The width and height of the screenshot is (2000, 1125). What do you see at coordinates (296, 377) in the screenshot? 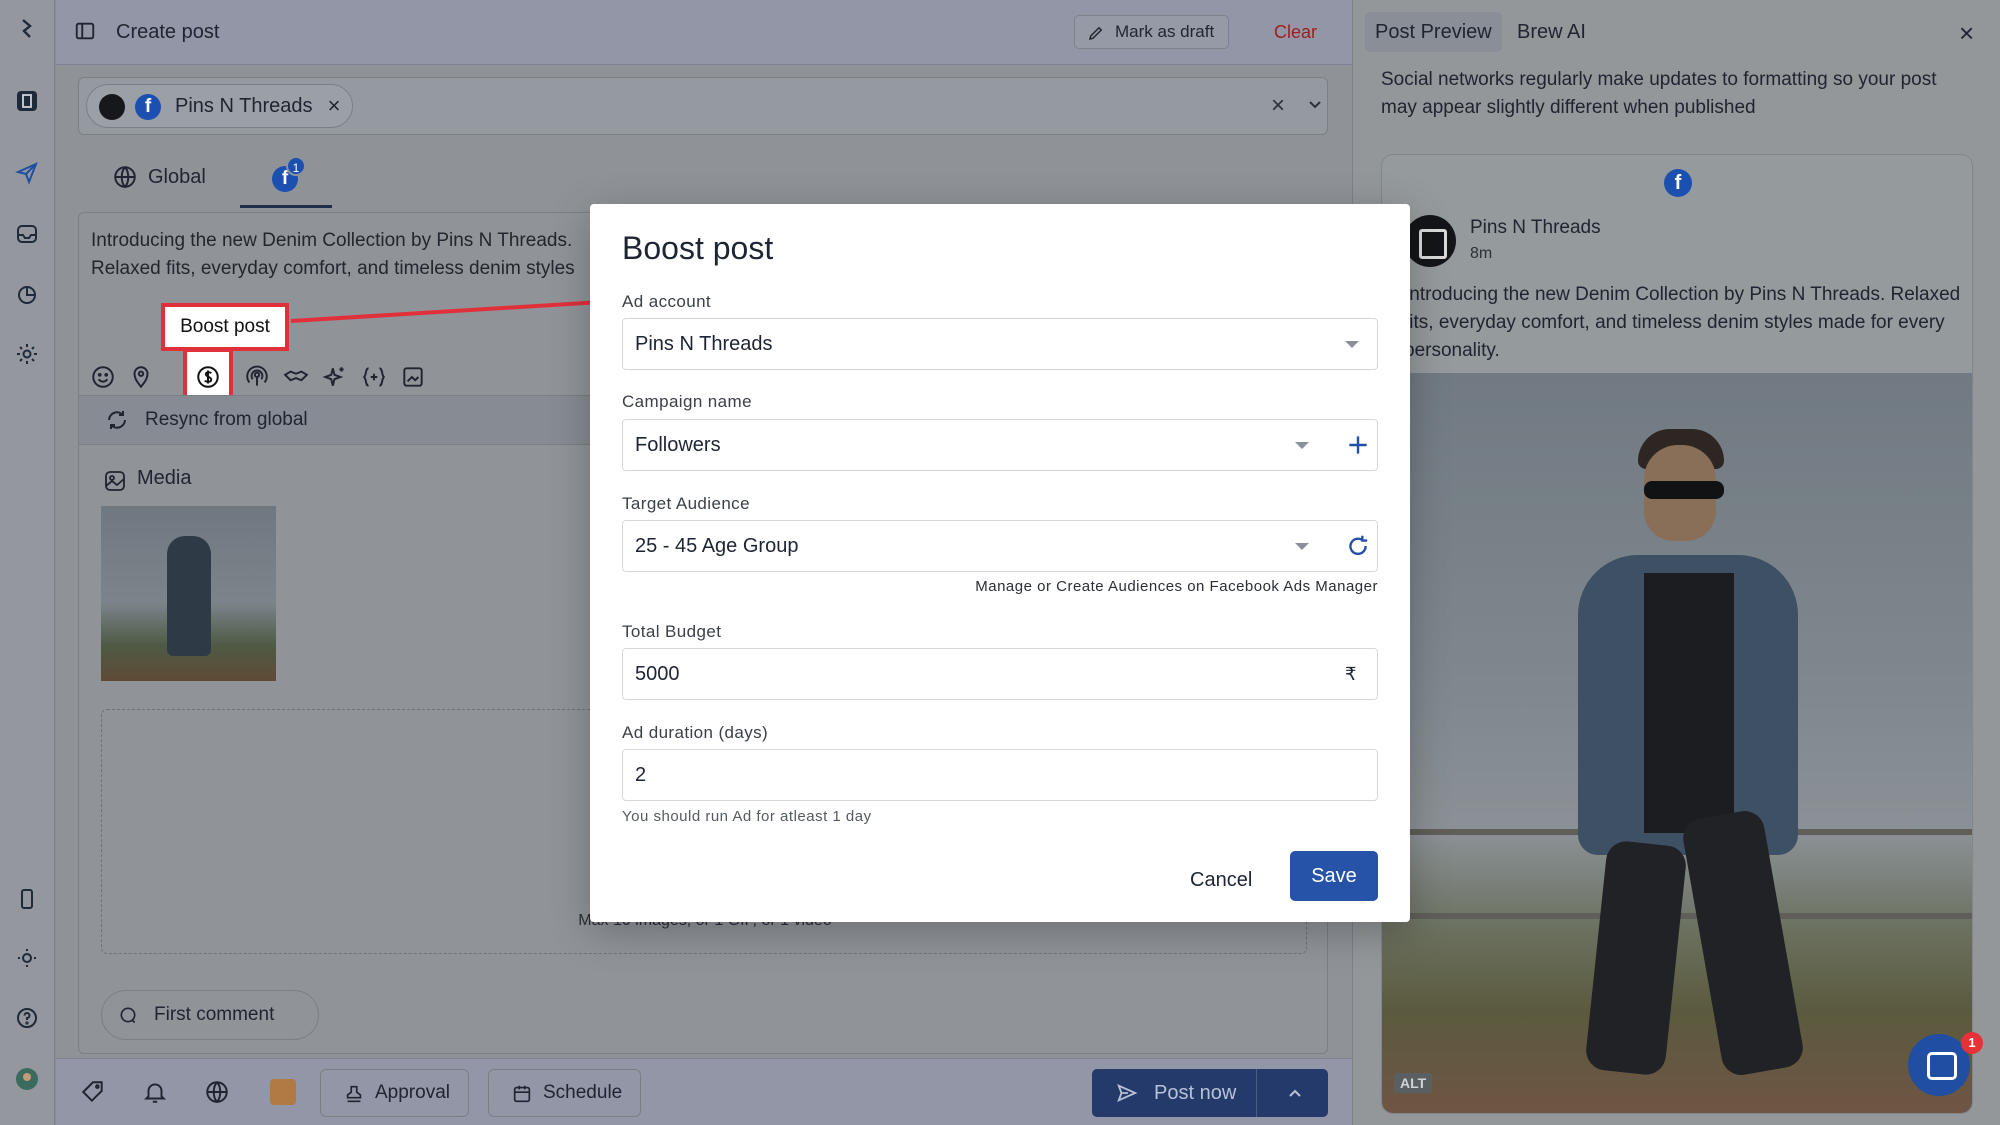
I see `handshake-icon` at bounding box center [296, 377].